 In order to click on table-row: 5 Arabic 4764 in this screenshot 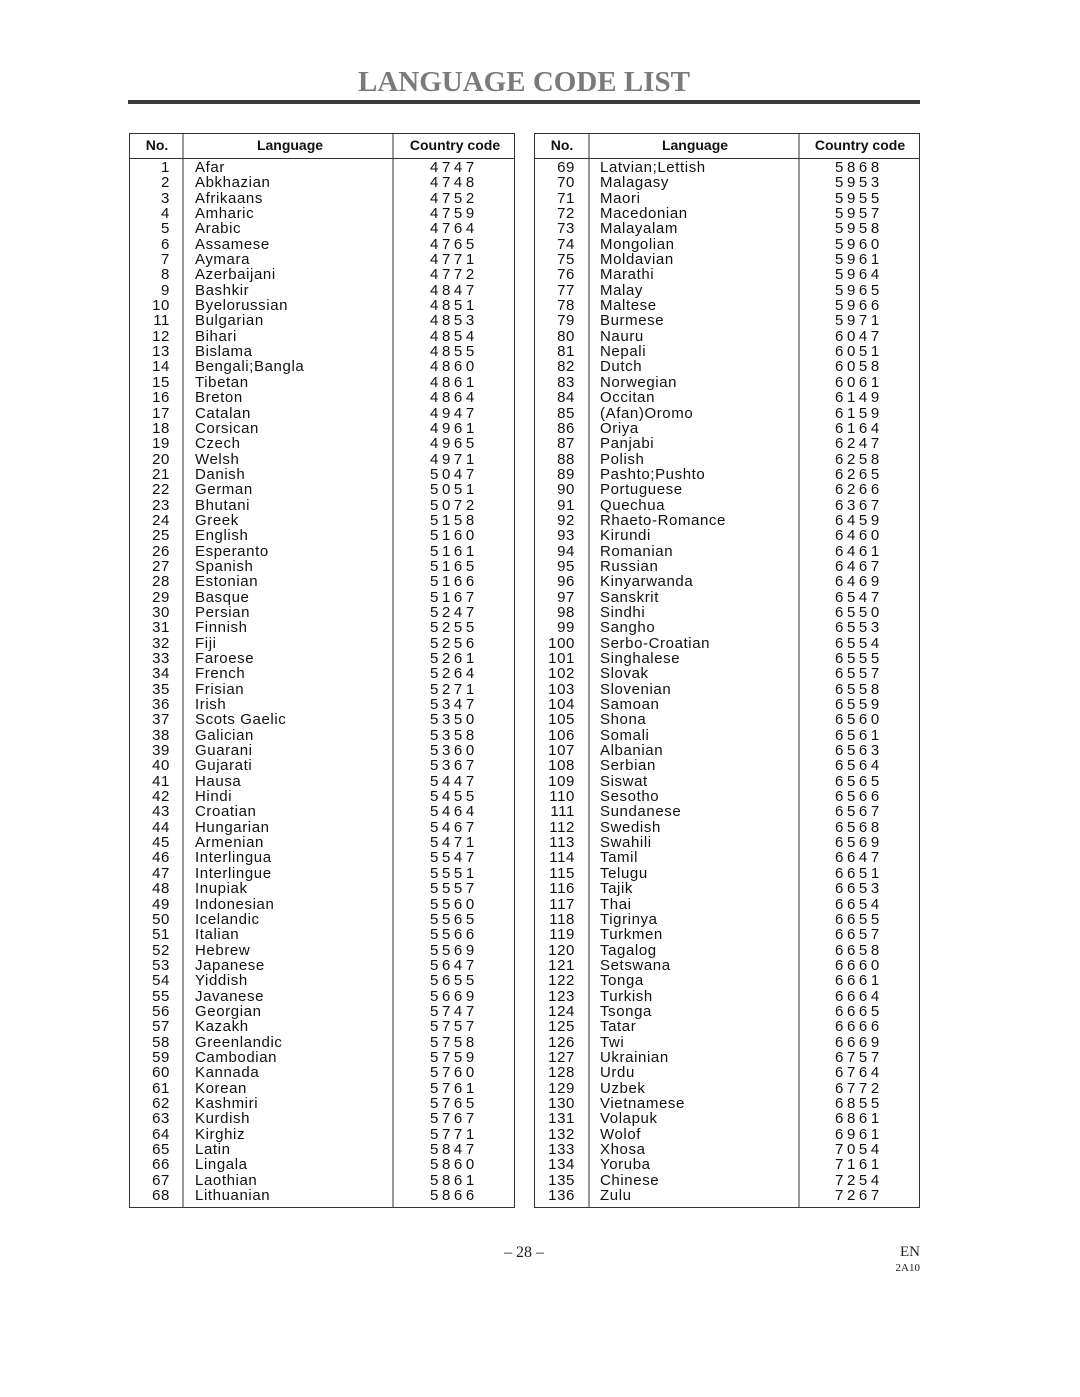, I will do `click(322, 229)`.